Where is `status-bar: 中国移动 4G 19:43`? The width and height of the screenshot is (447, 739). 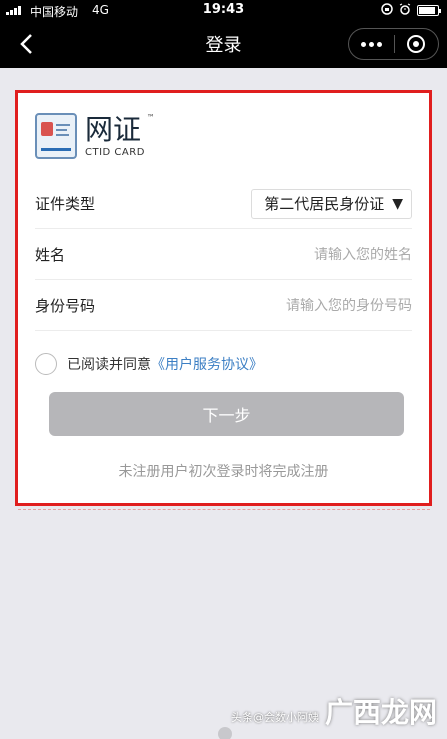
status-bar: 中国移动 4G 19:43 is located at coordinates (223, 10).